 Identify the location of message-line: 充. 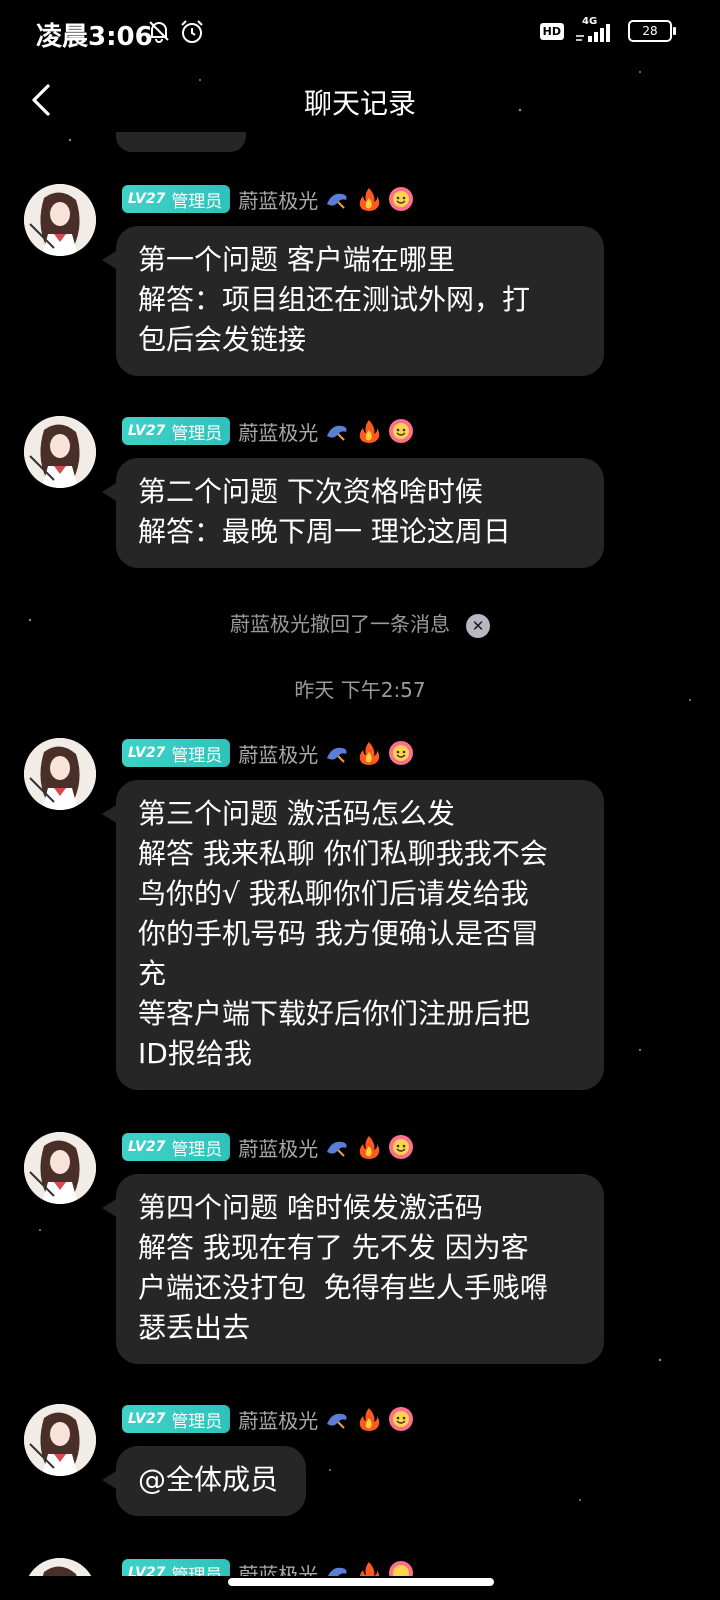
(152, 973).